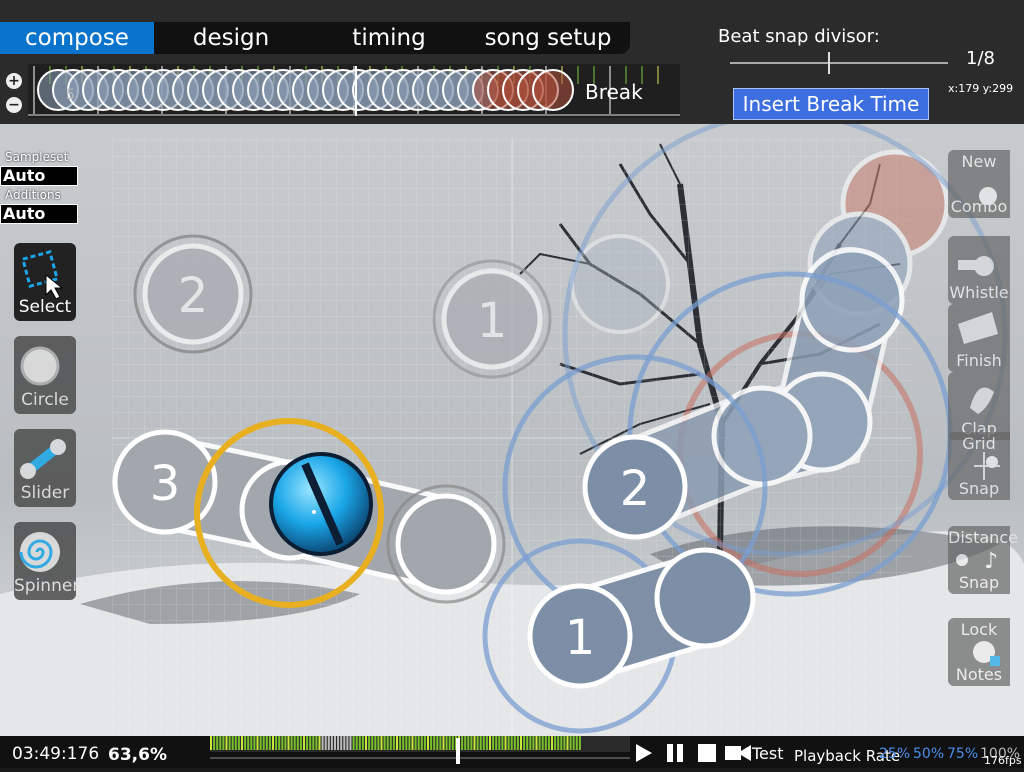  What do you see at coordinates (831, 104) in the screenshot?
I see `insert-break-time-button: Insert Break Time` at bounding box center [831, 104].